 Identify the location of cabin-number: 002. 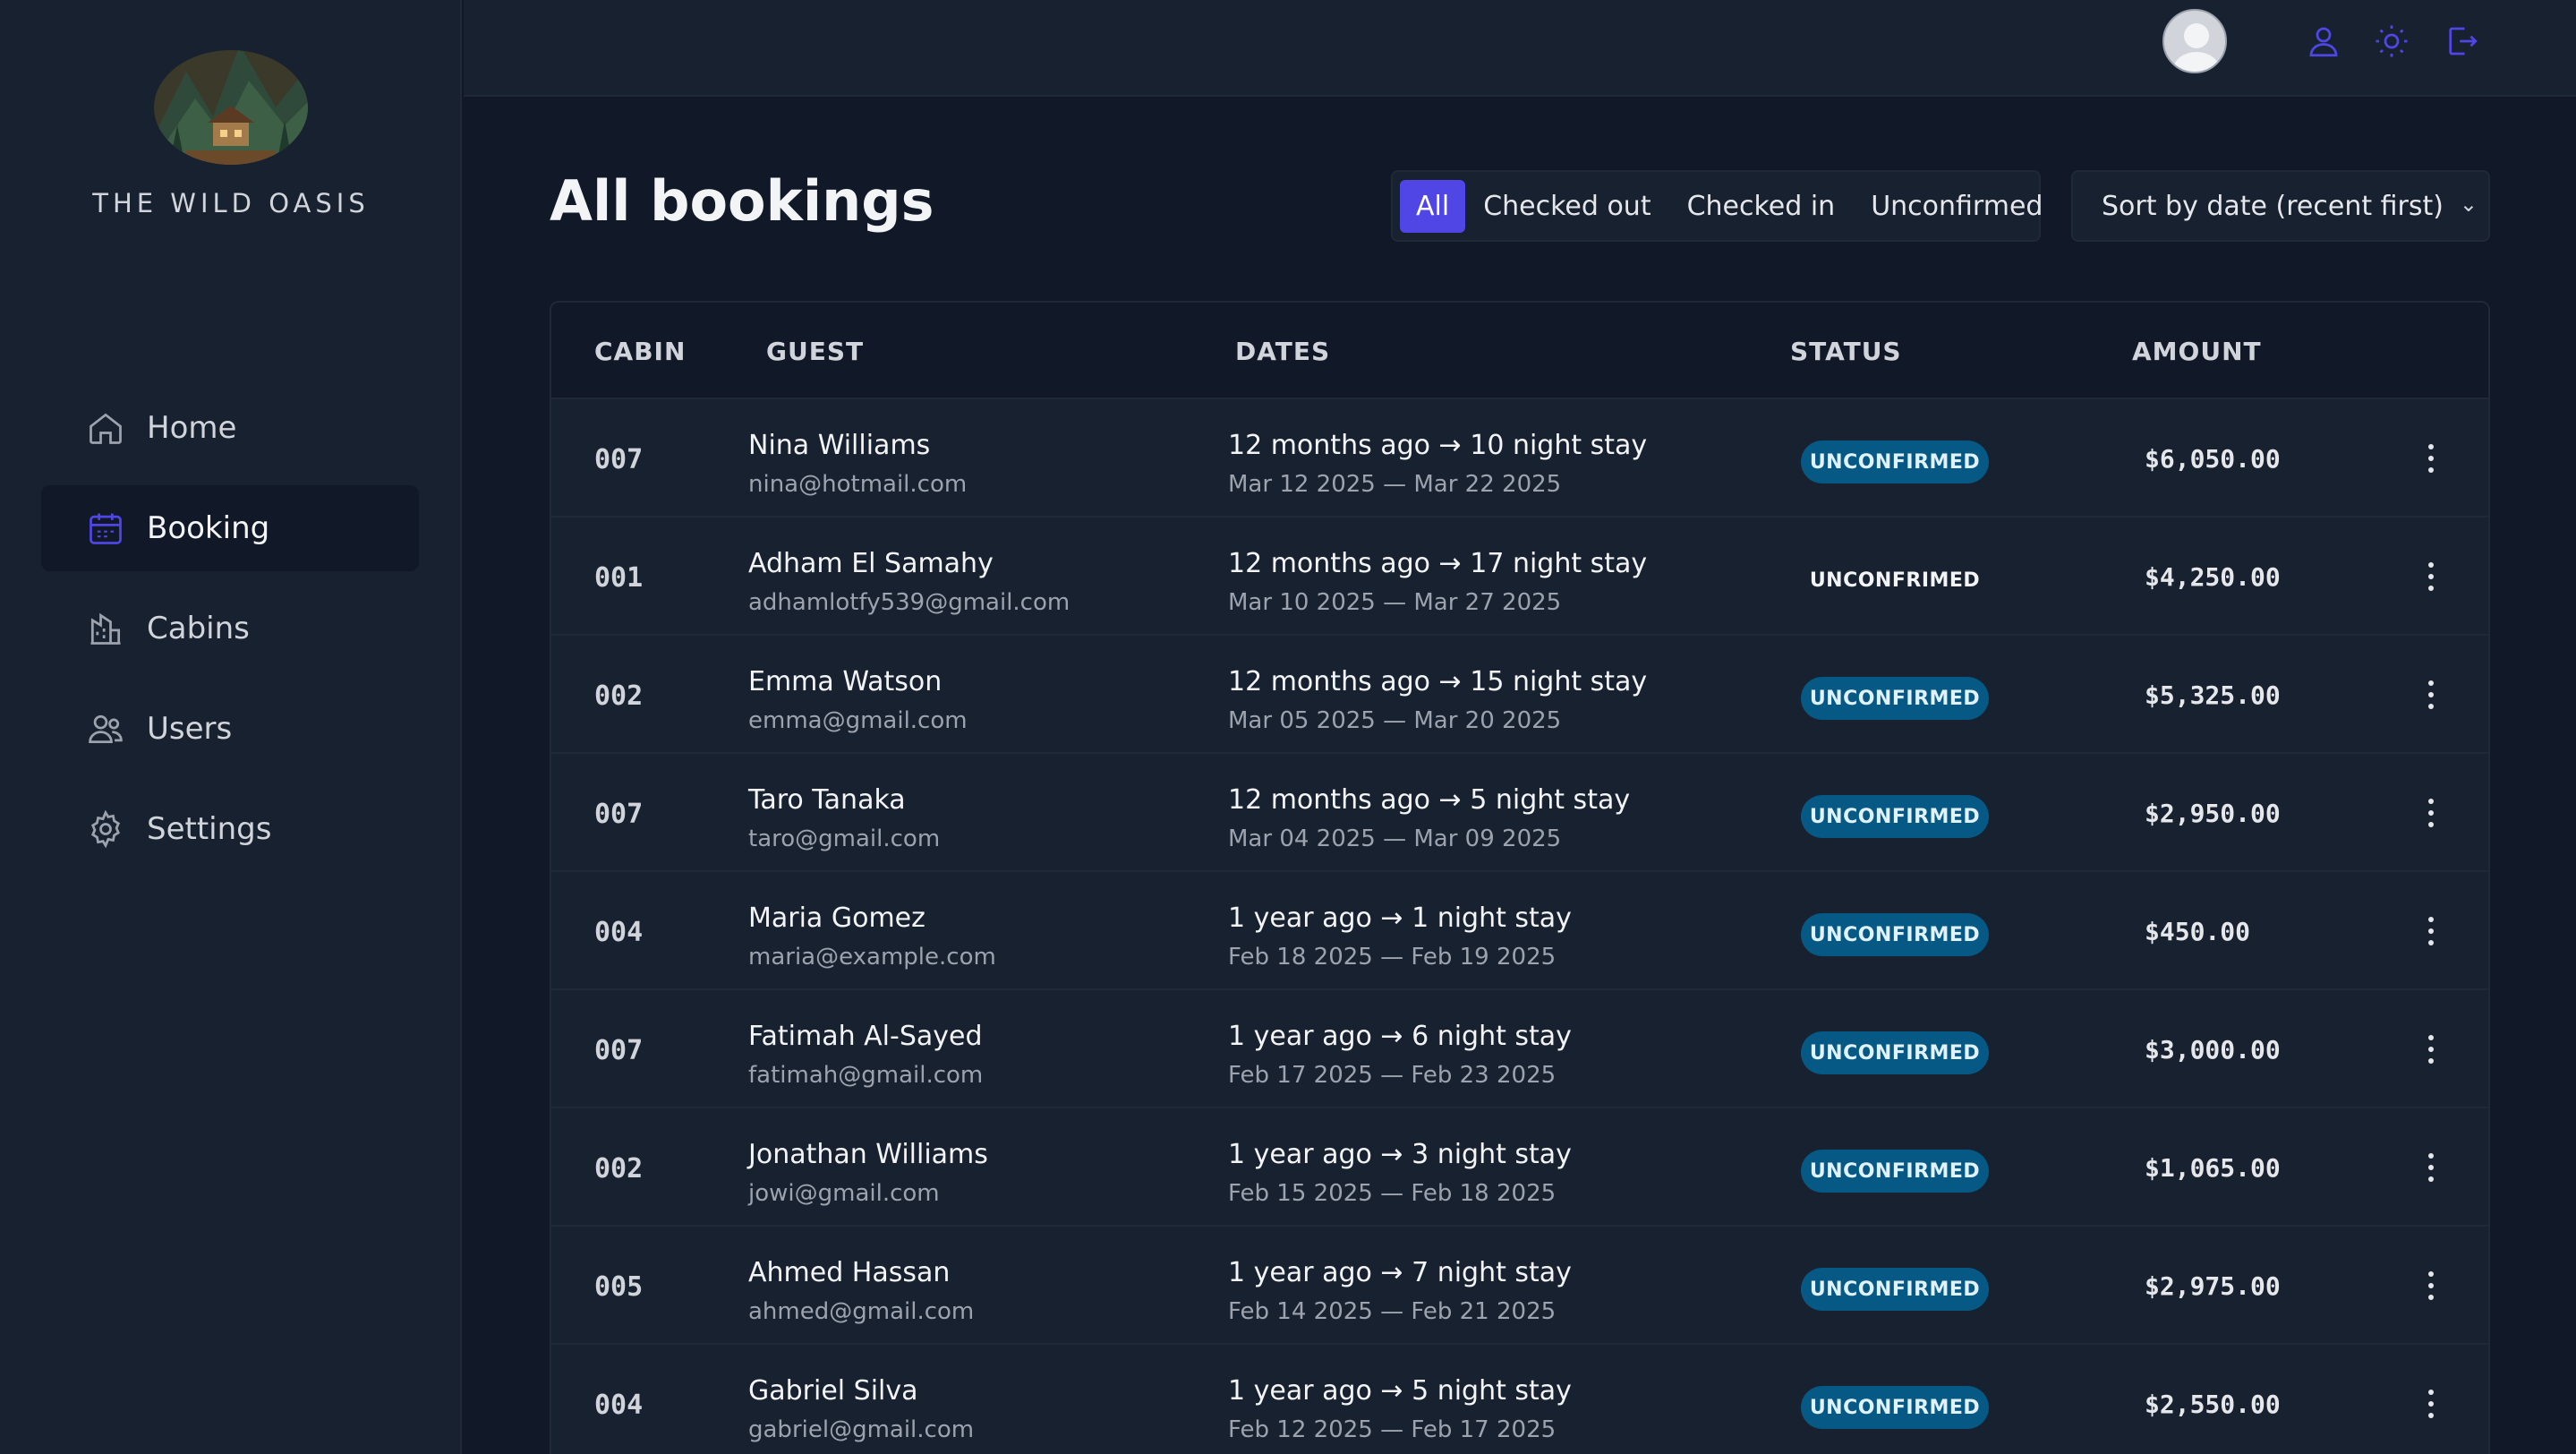
(619, 1169).